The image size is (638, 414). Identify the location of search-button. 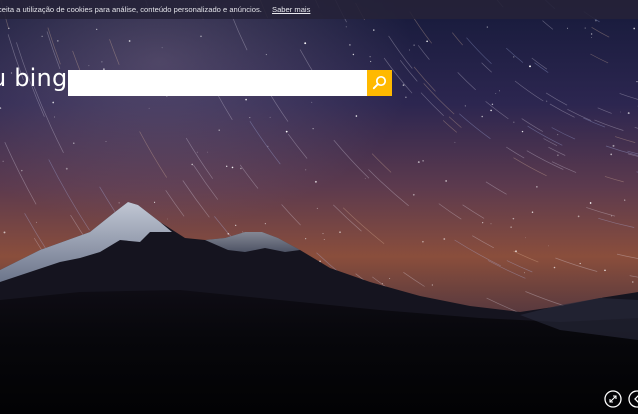
(379, 83).